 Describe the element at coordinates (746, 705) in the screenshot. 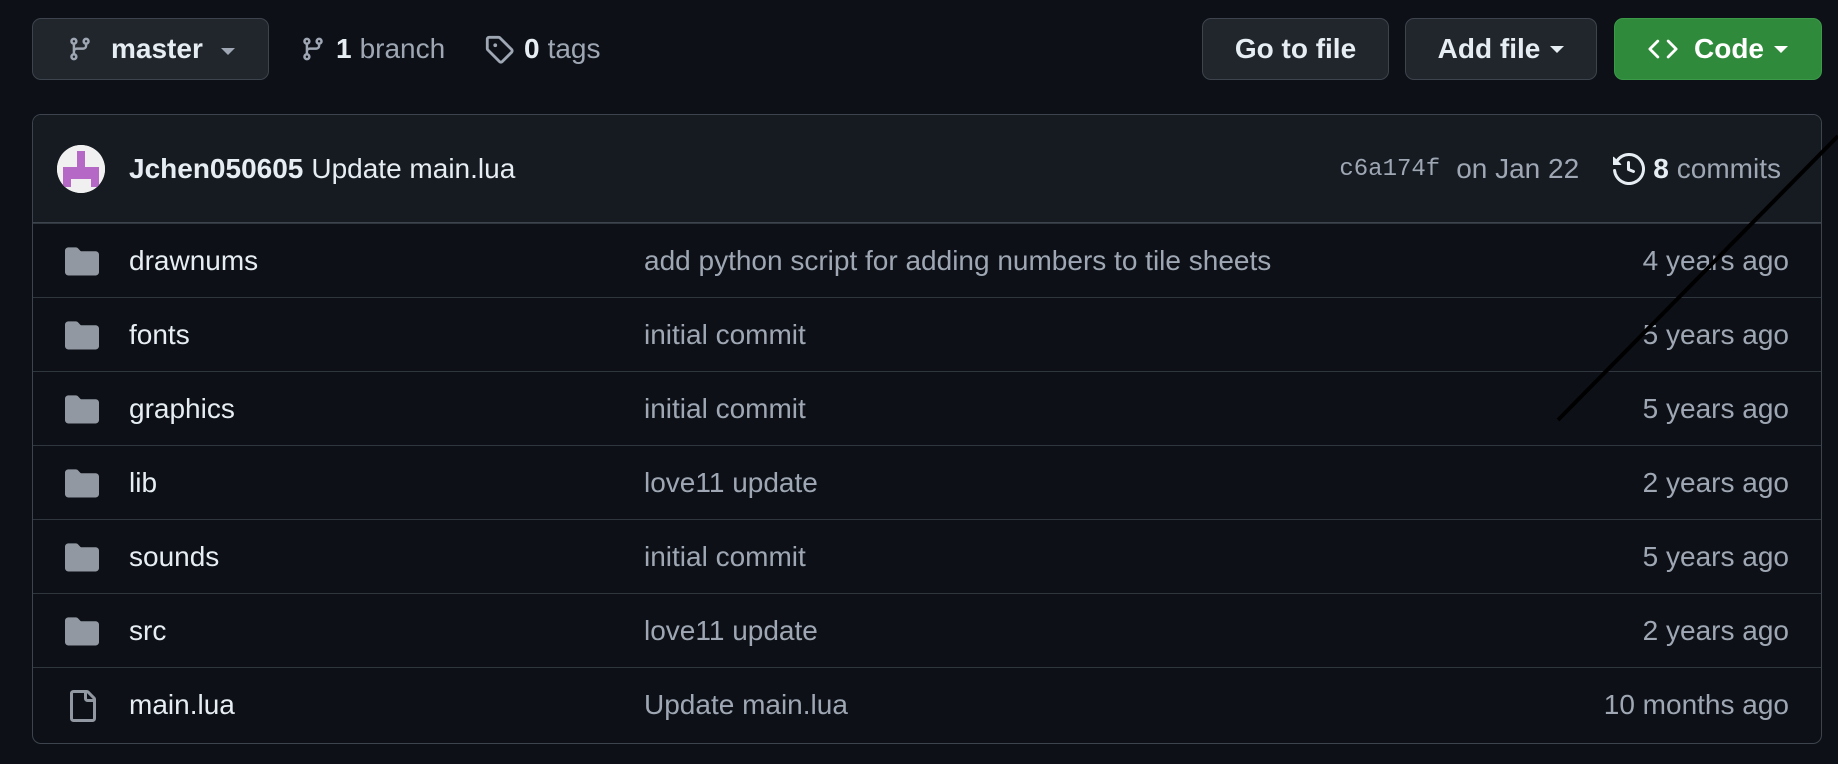

I see `file-commit-message-link: Update main.lua` at that location.